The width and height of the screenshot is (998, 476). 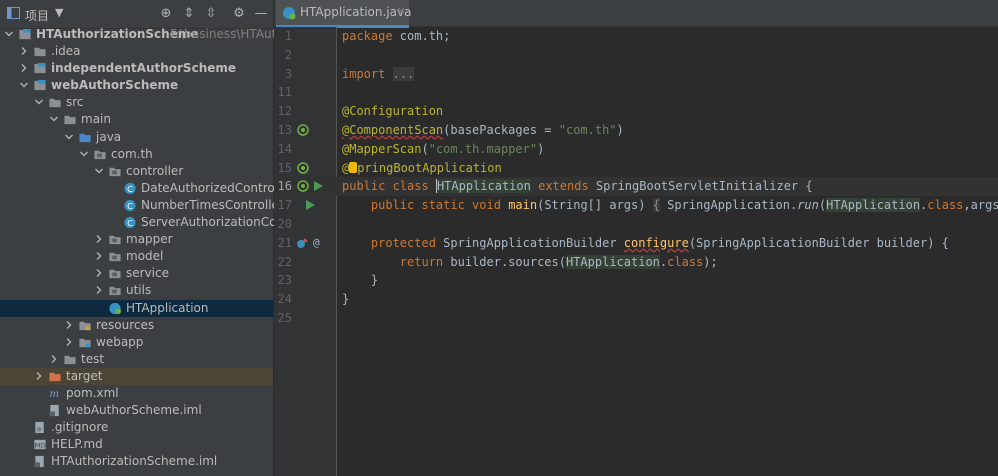 I want to click on code-line-25: 25, so click(x=636, y=318).